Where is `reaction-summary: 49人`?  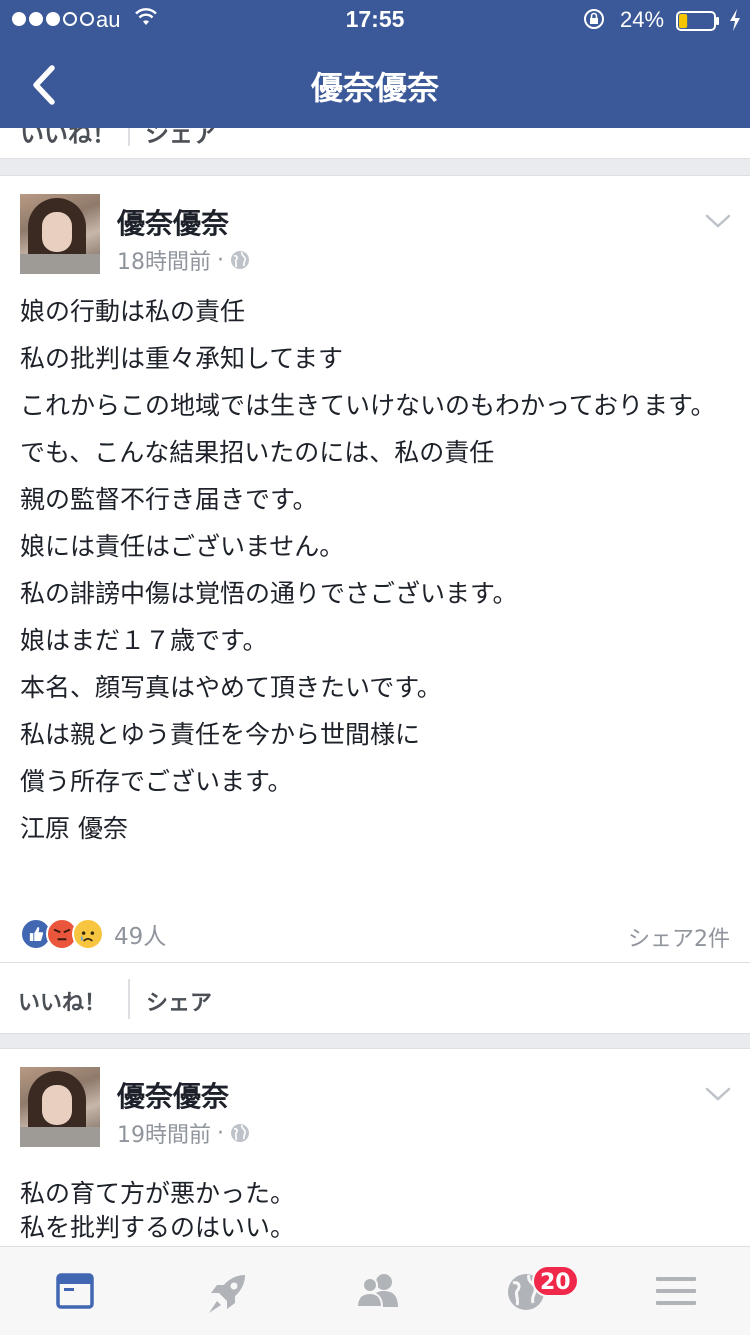 reaction-summary: 49人 is located at coordinates (93, 934).